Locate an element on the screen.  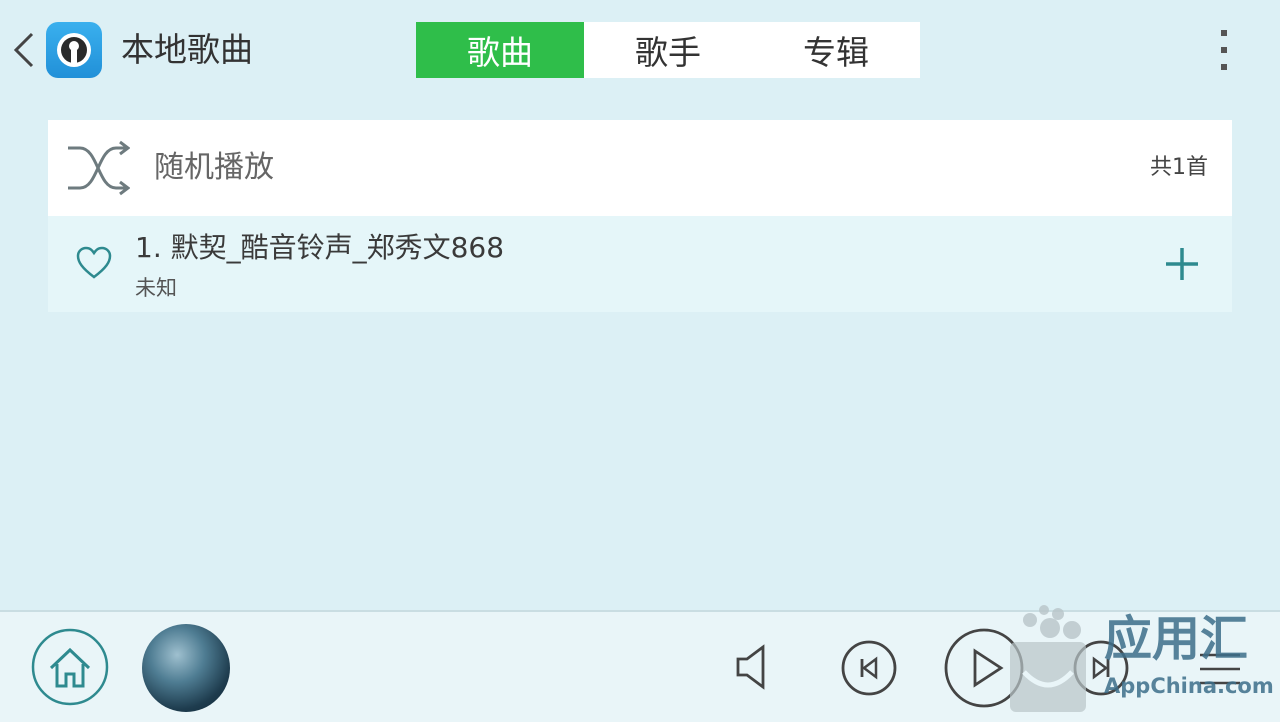
more-vert-icon is located at coordinates (1224, 50).